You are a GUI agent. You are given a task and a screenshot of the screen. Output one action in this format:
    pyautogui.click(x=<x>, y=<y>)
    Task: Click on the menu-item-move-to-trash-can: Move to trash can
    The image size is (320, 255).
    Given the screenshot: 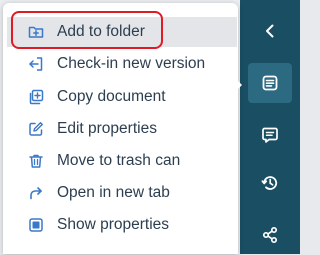 What is the action you would take?
    pyautogui.click(x=122, y=161)
    